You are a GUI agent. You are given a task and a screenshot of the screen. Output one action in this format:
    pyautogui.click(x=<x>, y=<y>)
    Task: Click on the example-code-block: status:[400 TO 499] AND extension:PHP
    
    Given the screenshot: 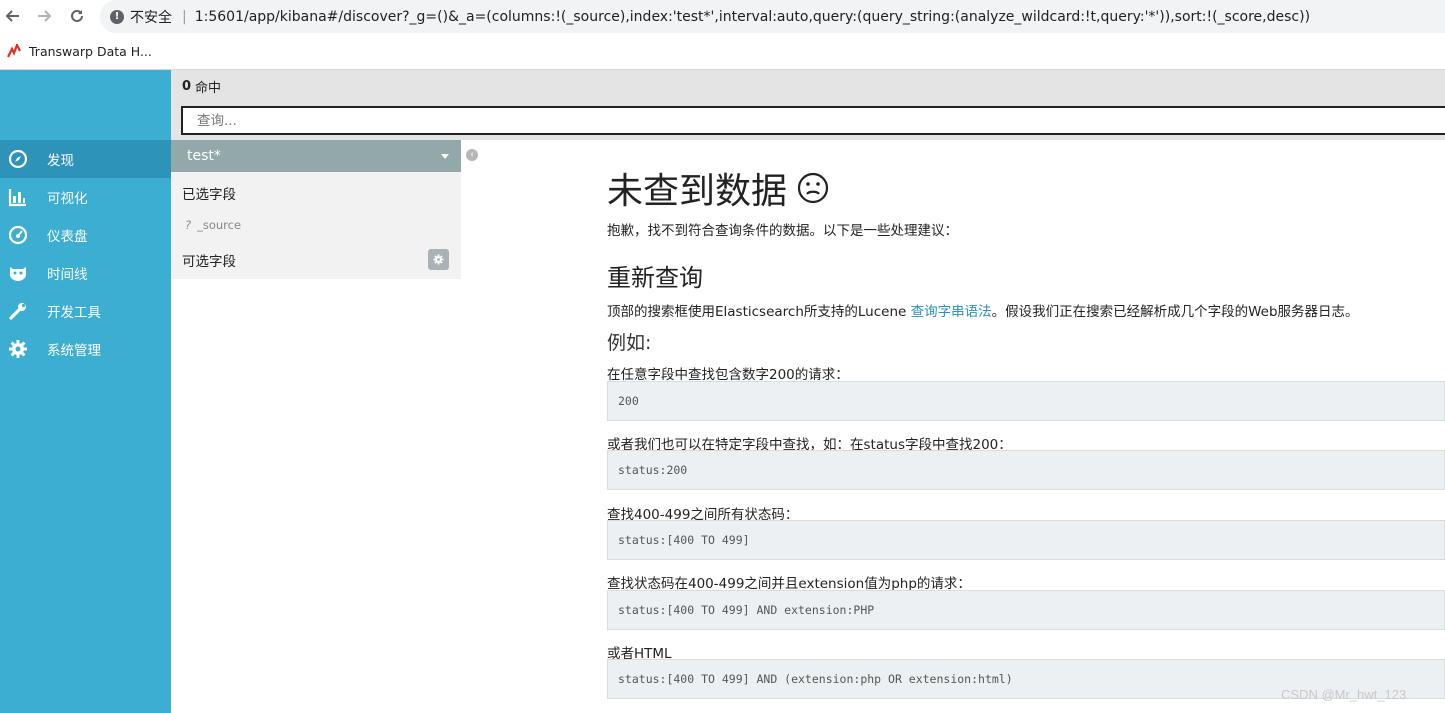 What is the action you would take?
    pyautogui.click(x=1026, y=610)
    